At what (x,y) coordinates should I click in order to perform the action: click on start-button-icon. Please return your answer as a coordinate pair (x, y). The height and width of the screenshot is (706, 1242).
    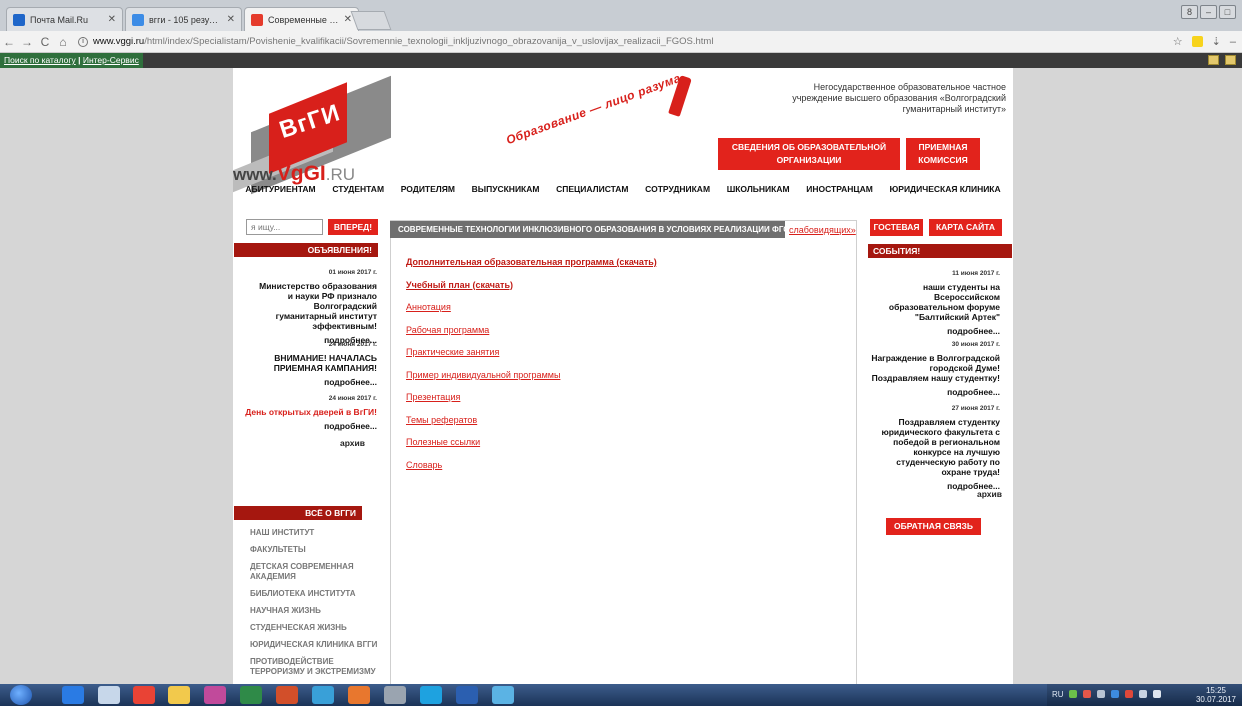
    Looking at the image, I should click on (21, 695).